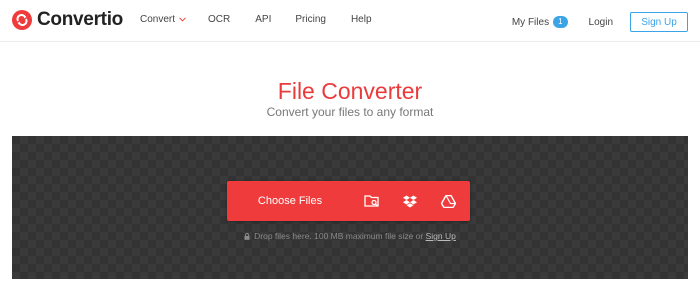 This screenshot has width=700, height=290. Describe the element at coordinates (530, 22) in the screenshot. I see `my-files-label: My Files` at that location.